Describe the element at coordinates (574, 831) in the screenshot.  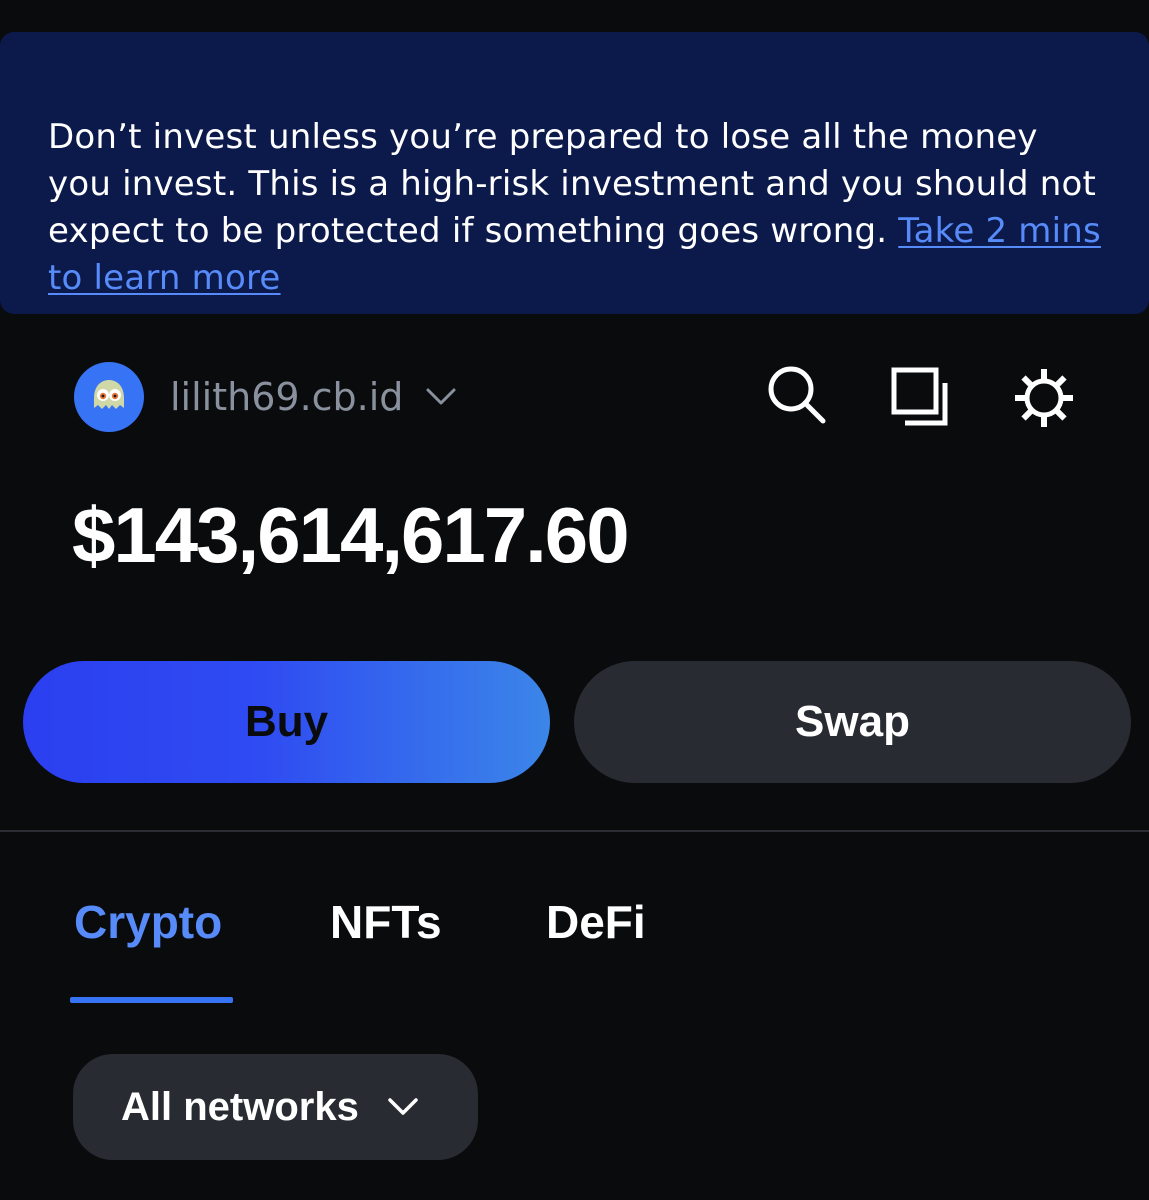
I see `section-divider` at that location.